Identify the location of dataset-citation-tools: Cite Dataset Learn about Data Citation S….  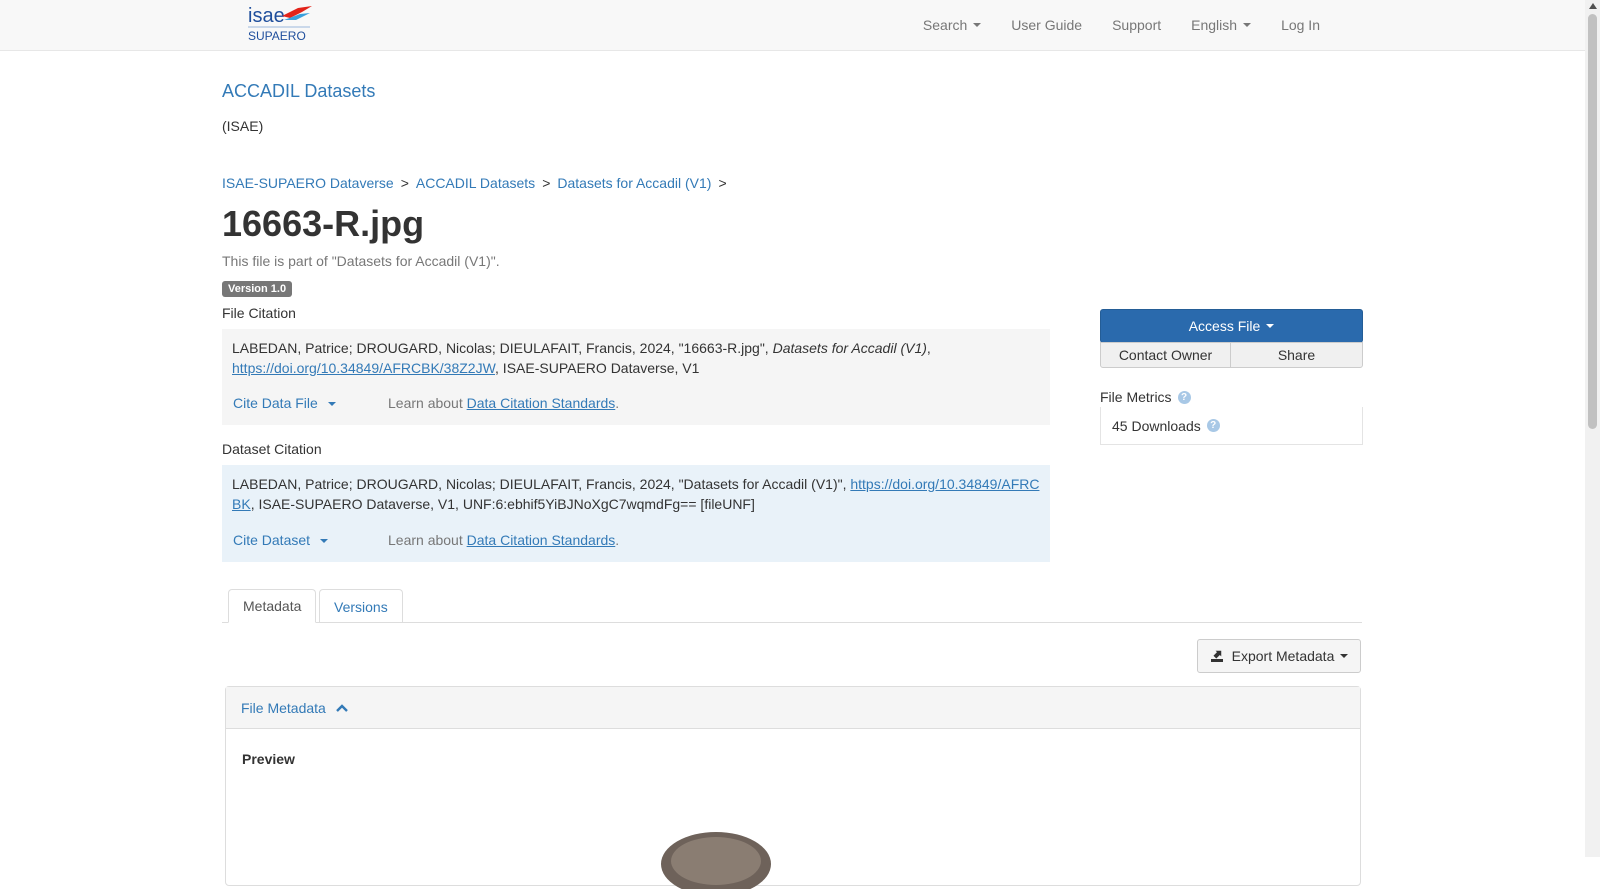
(426, 540).